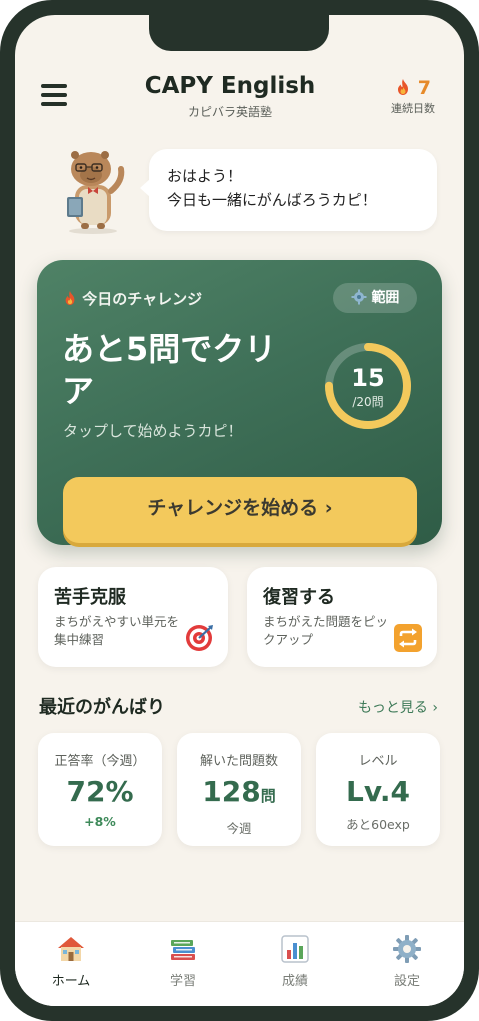 This screenshot has width=479, height=1021. I want to click on stat-unit: 問, so click(268, 796).